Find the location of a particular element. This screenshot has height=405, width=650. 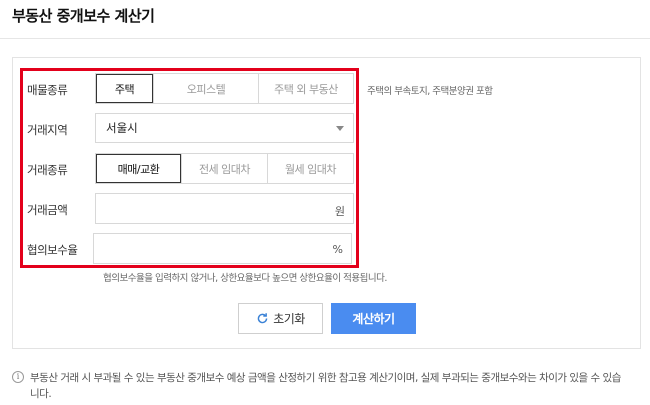

deal-option-jeonse: 전세 임대차 is located at coordinates (224, 168).